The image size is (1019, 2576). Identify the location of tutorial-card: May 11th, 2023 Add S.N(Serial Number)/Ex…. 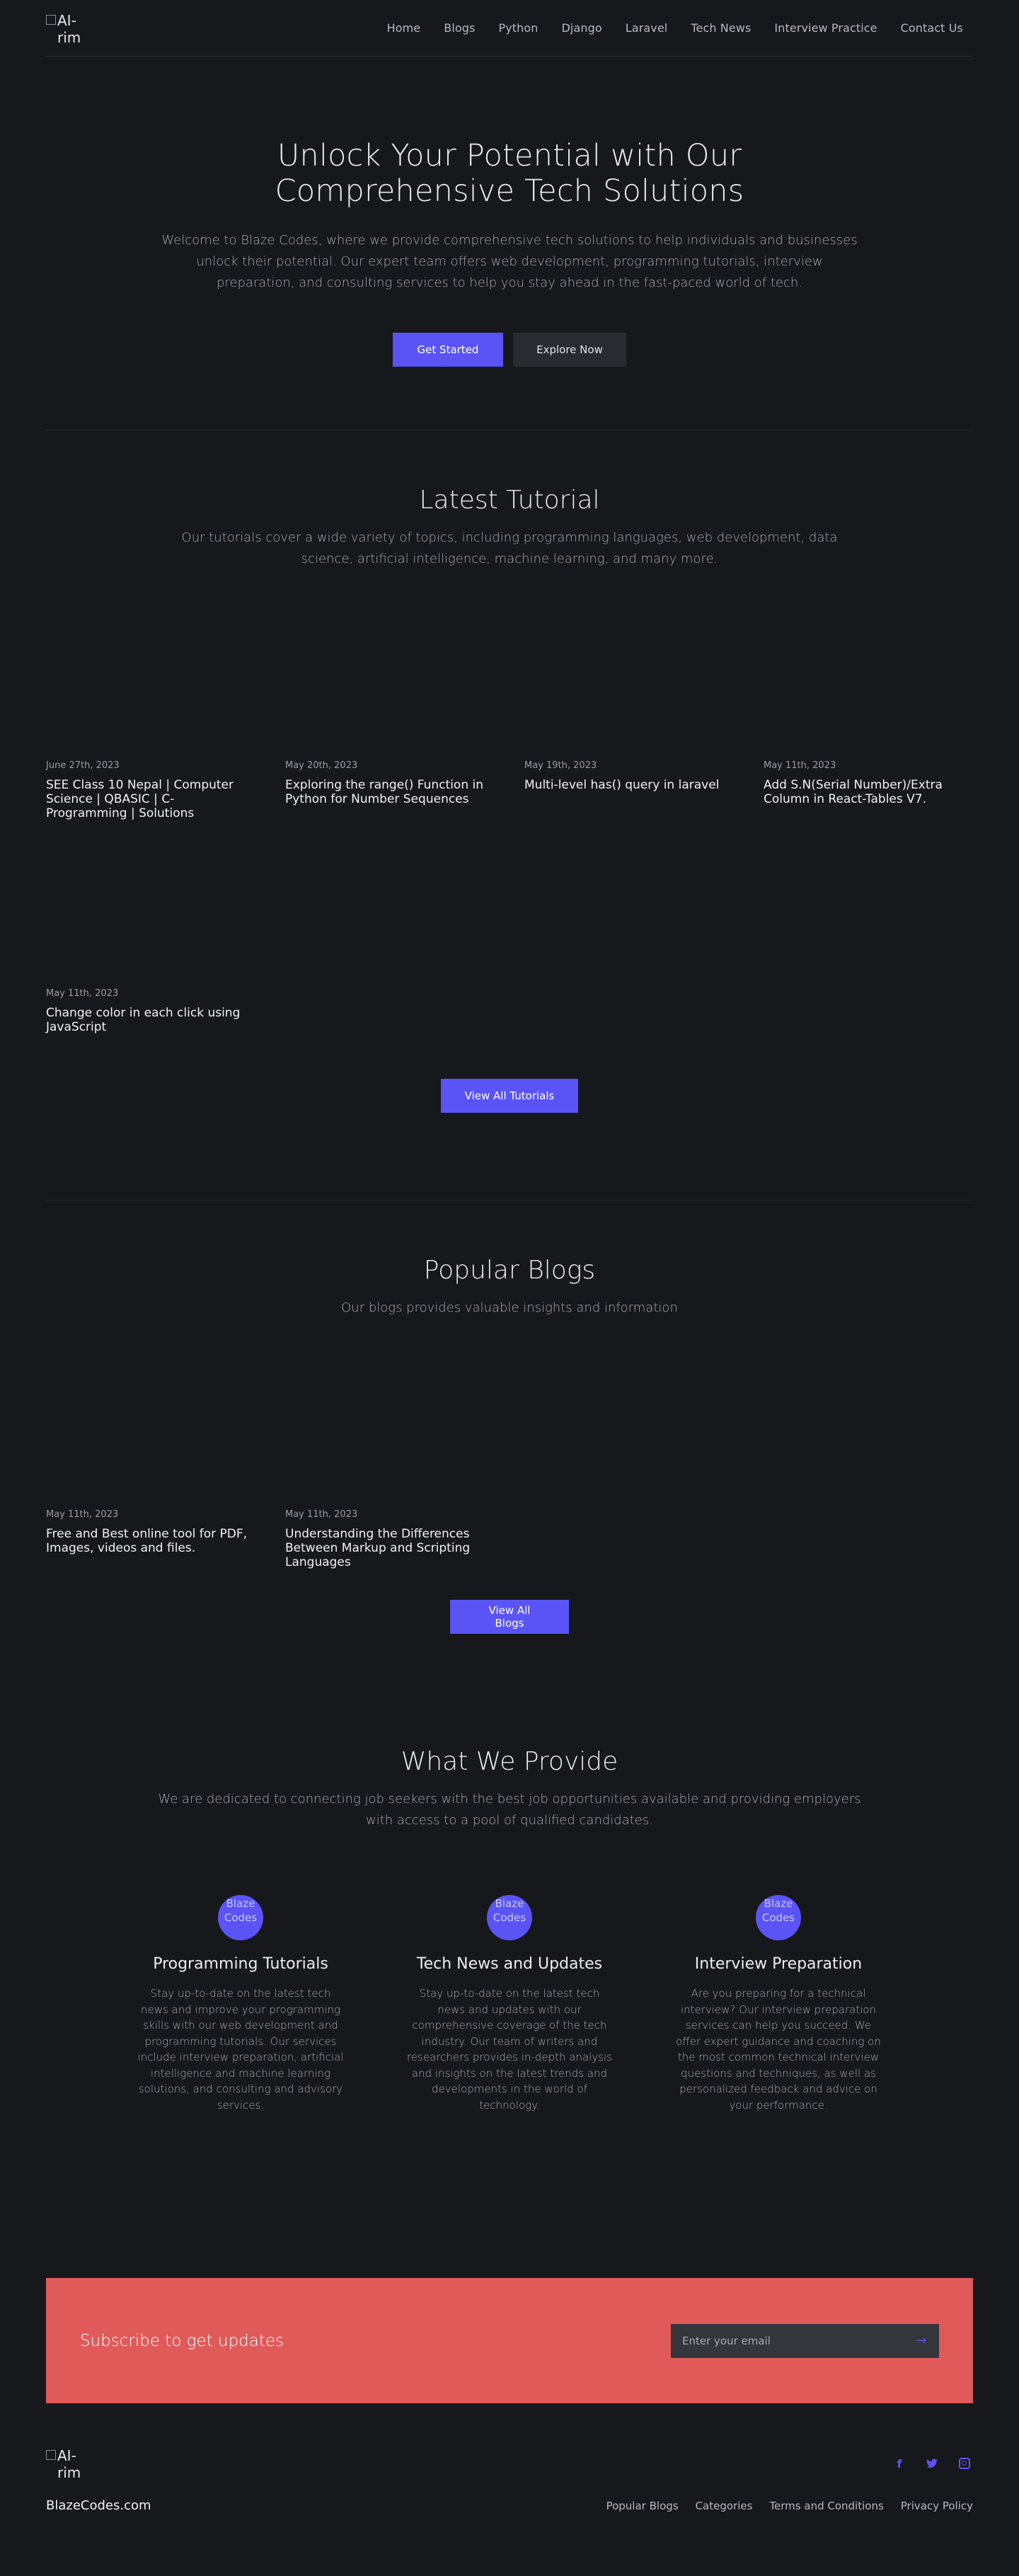
(867, 723).